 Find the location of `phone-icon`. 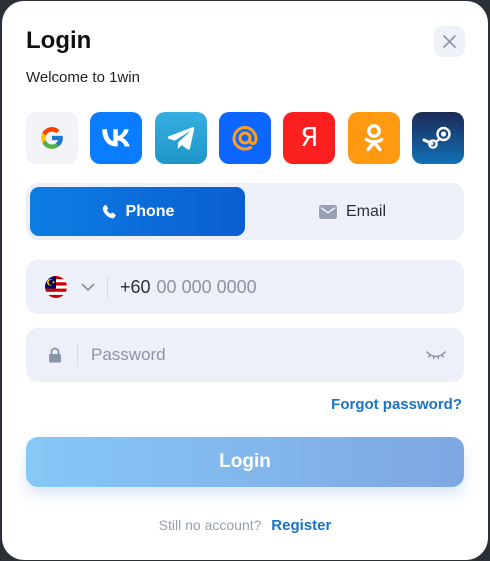

phone-icon is located at coordinates (109, 211).